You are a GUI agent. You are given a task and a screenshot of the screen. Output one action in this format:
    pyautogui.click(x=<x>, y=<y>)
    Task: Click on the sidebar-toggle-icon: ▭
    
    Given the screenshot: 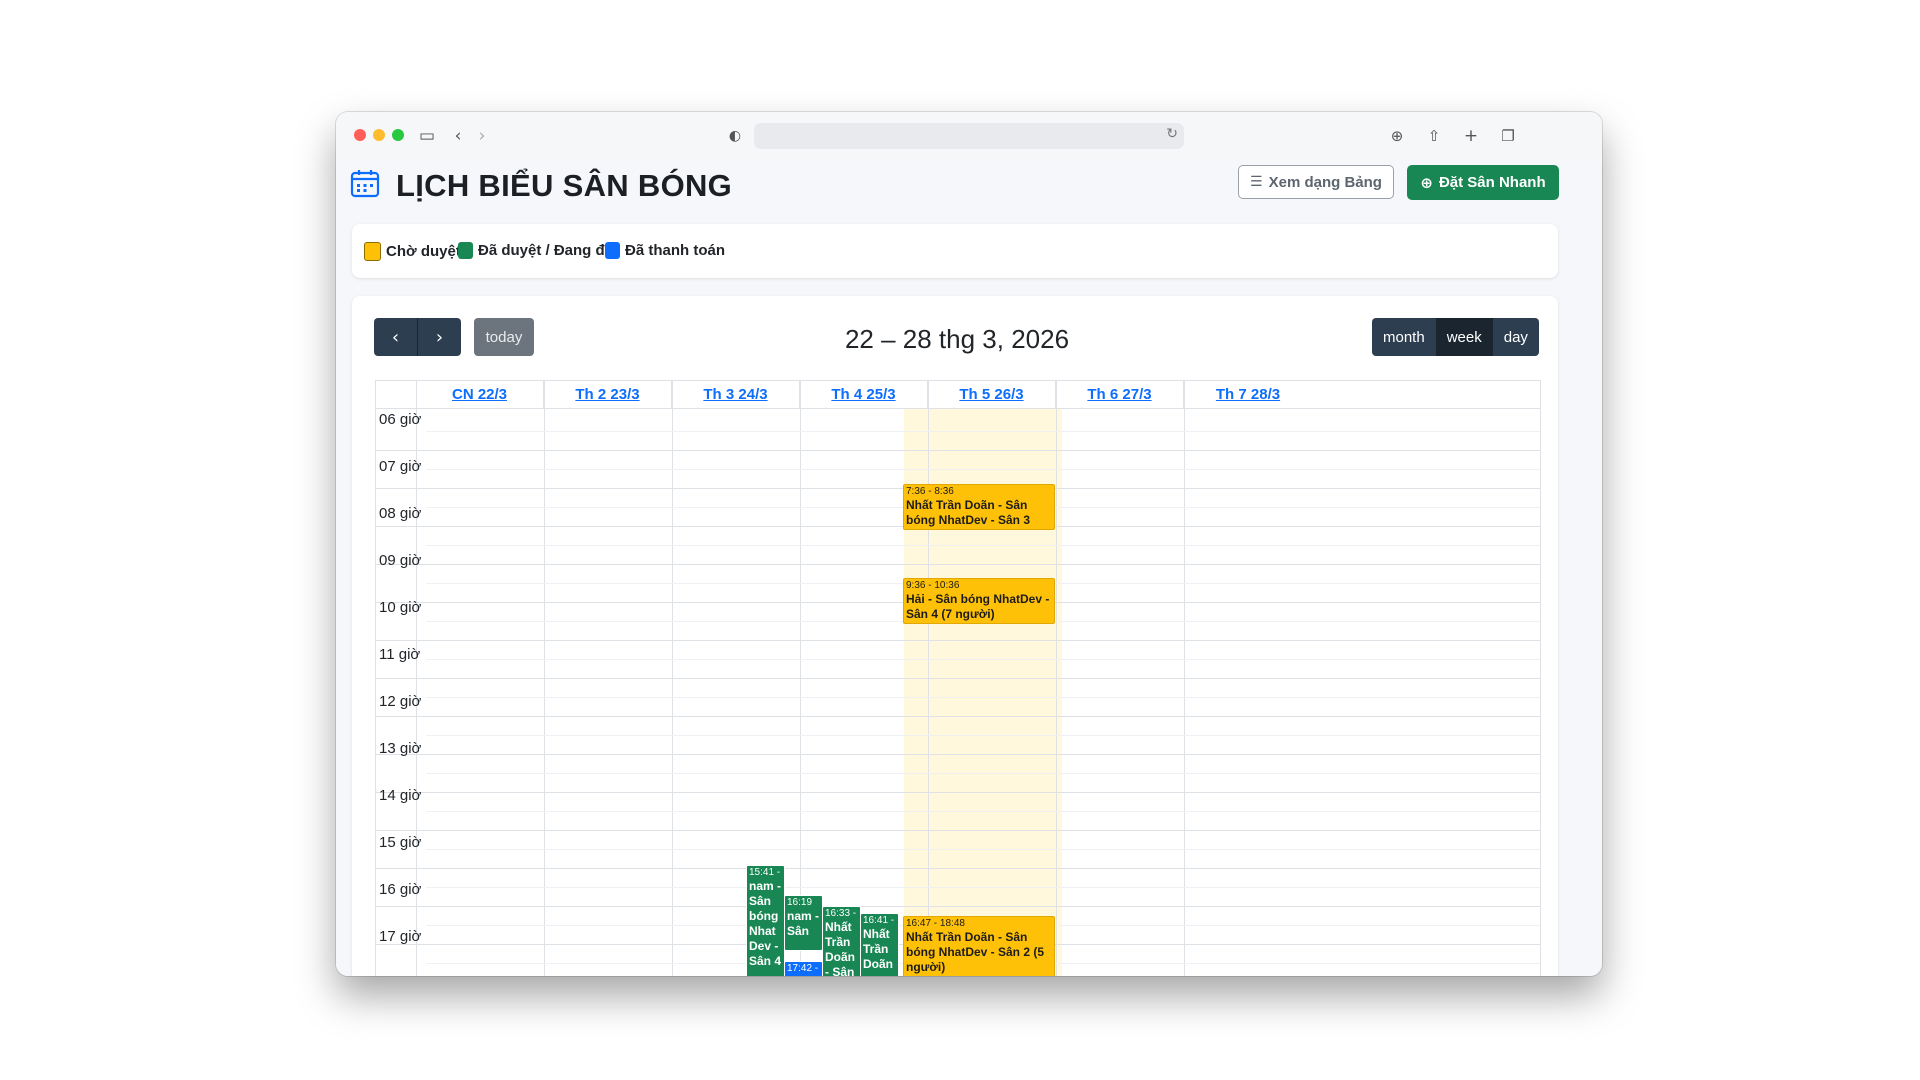 What is the action you would take?
    pyautogui.click(x=427, y=136)
    